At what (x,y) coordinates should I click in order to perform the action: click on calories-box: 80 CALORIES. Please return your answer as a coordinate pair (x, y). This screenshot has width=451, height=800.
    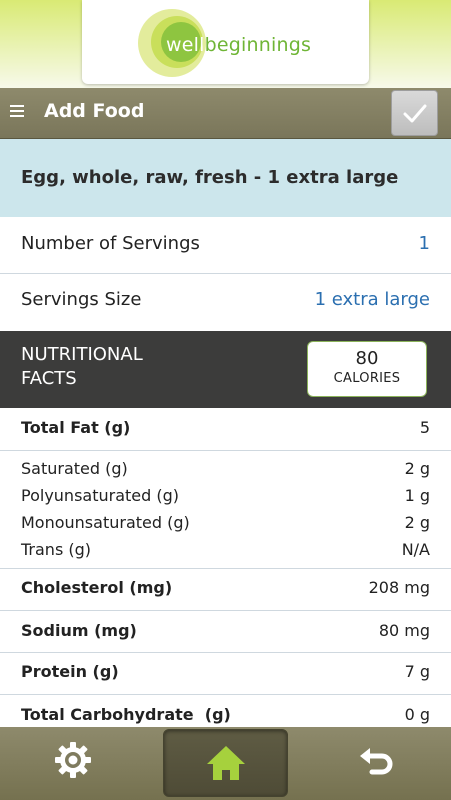
    Looking at the image, I should click on (367, 369).